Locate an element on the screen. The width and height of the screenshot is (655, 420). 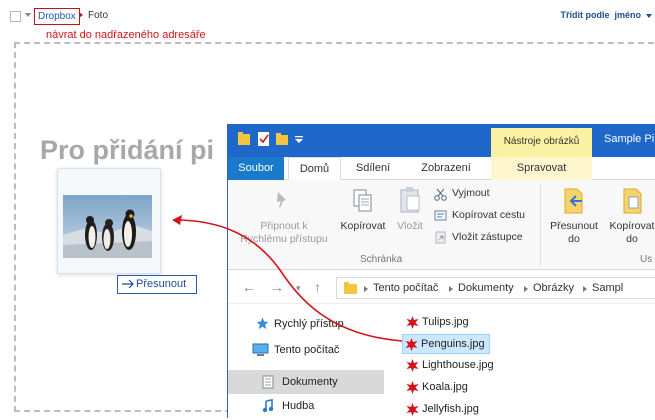
select-all-checkbox is located at coordinates (15, 16).